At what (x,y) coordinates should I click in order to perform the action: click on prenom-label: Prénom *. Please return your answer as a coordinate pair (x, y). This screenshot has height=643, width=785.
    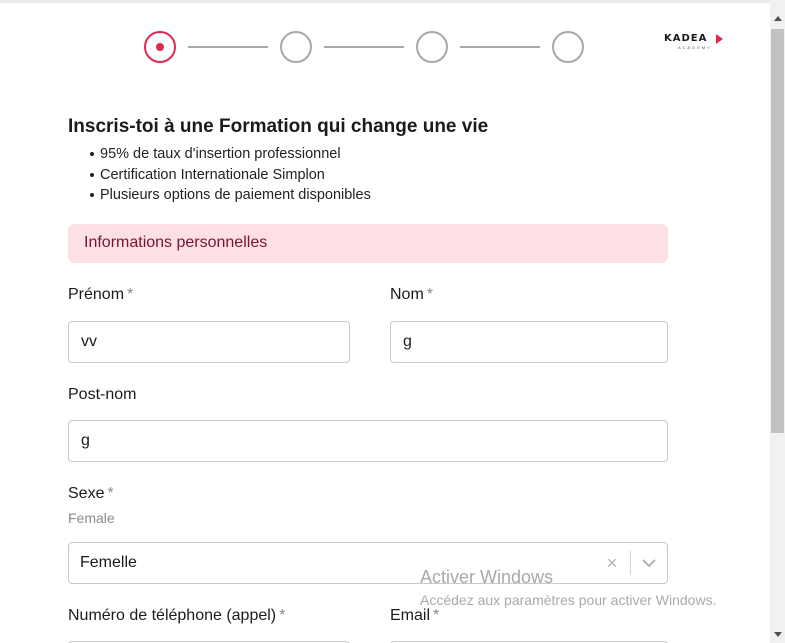
    Looking at the image, I should click on (100, 295).